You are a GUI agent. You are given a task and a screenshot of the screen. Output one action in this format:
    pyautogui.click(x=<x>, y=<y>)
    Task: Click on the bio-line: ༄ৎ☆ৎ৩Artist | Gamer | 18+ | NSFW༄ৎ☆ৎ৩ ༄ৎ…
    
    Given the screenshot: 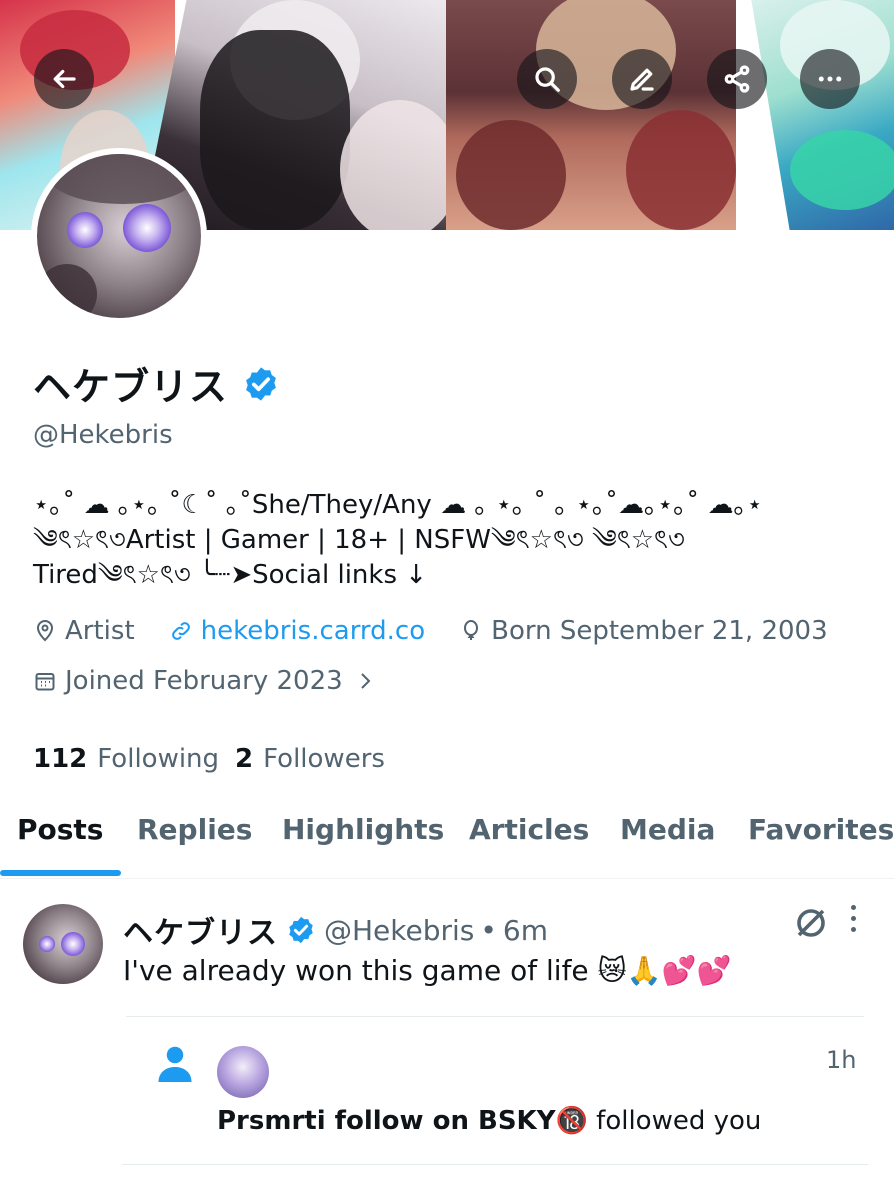 What is the action you would take?
    pyautogui.click(x=359, y=540)
    